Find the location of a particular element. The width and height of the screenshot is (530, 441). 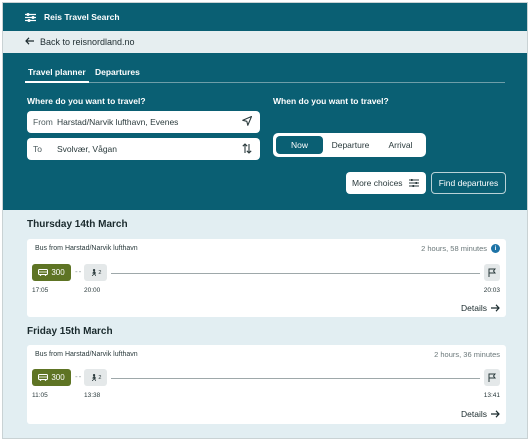

when-option-departure: Departure is located at coordinates (350, 145).